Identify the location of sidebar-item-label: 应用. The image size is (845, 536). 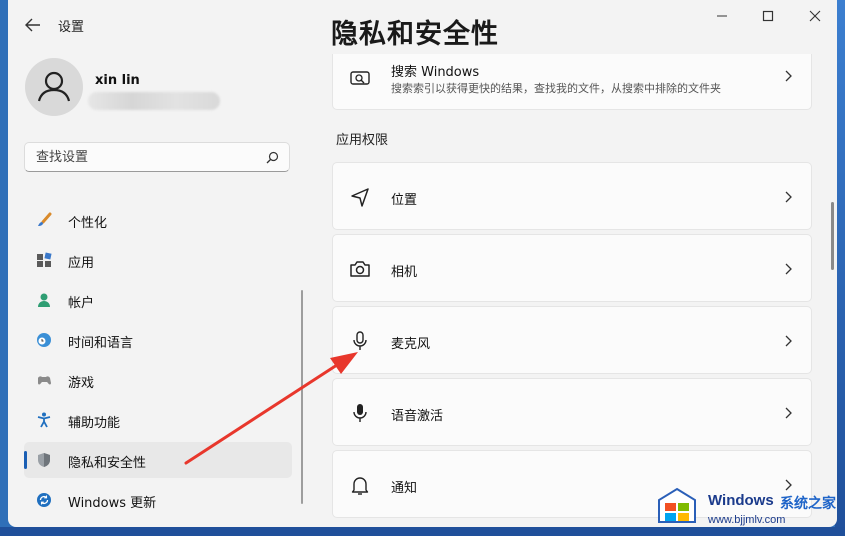
(81, 263).